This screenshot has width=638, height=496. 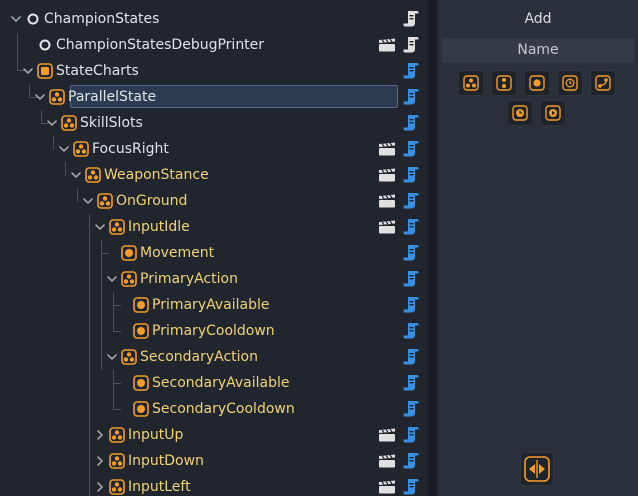 I want to click on add-event-button, so click(x=553, y=113).